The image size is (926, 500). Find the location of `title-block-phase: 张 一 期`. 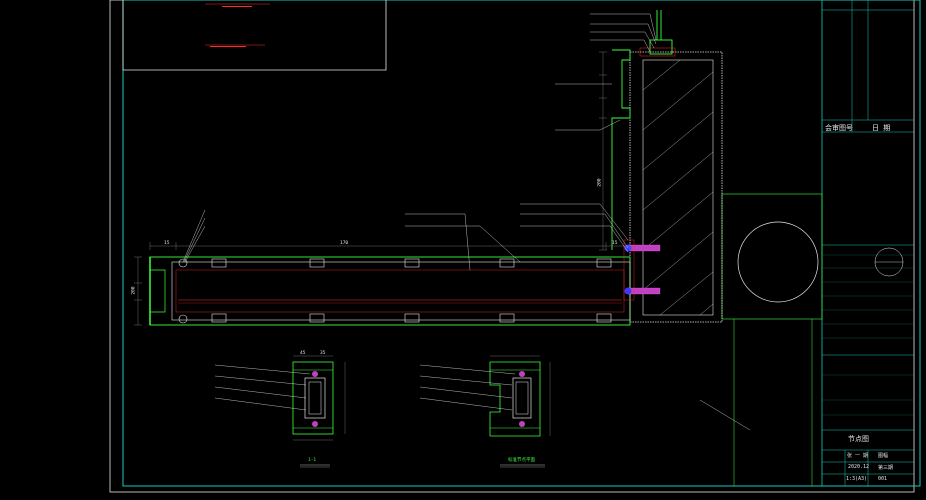

title-block-phase: 张 一 期 is located at coordinates (858, 456).